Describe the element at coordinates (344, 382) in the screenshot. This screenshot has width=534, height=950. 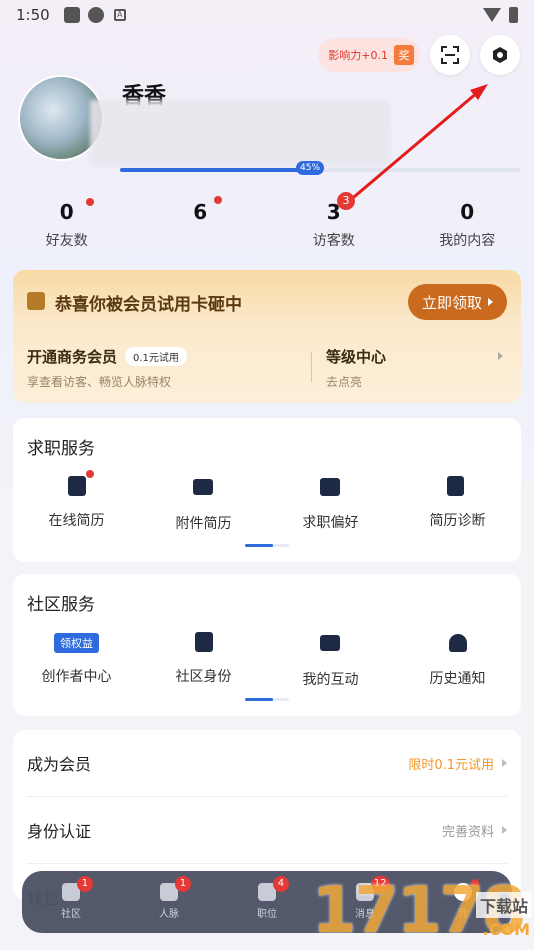
I see `level-center-sub: 去点亮` at that location.